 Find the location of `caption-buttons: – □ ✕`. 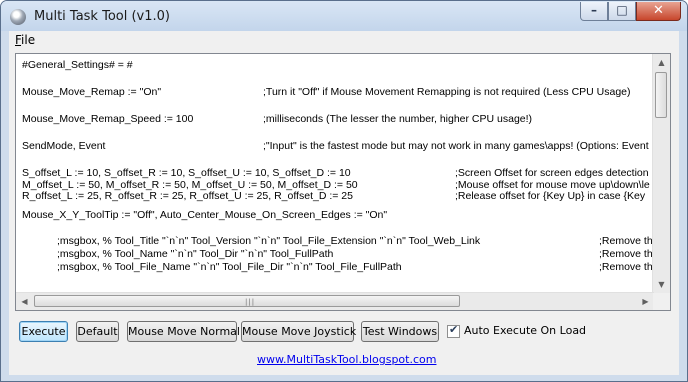

caption-buttons: – □ ✕ is located at coordinates (630, 12).